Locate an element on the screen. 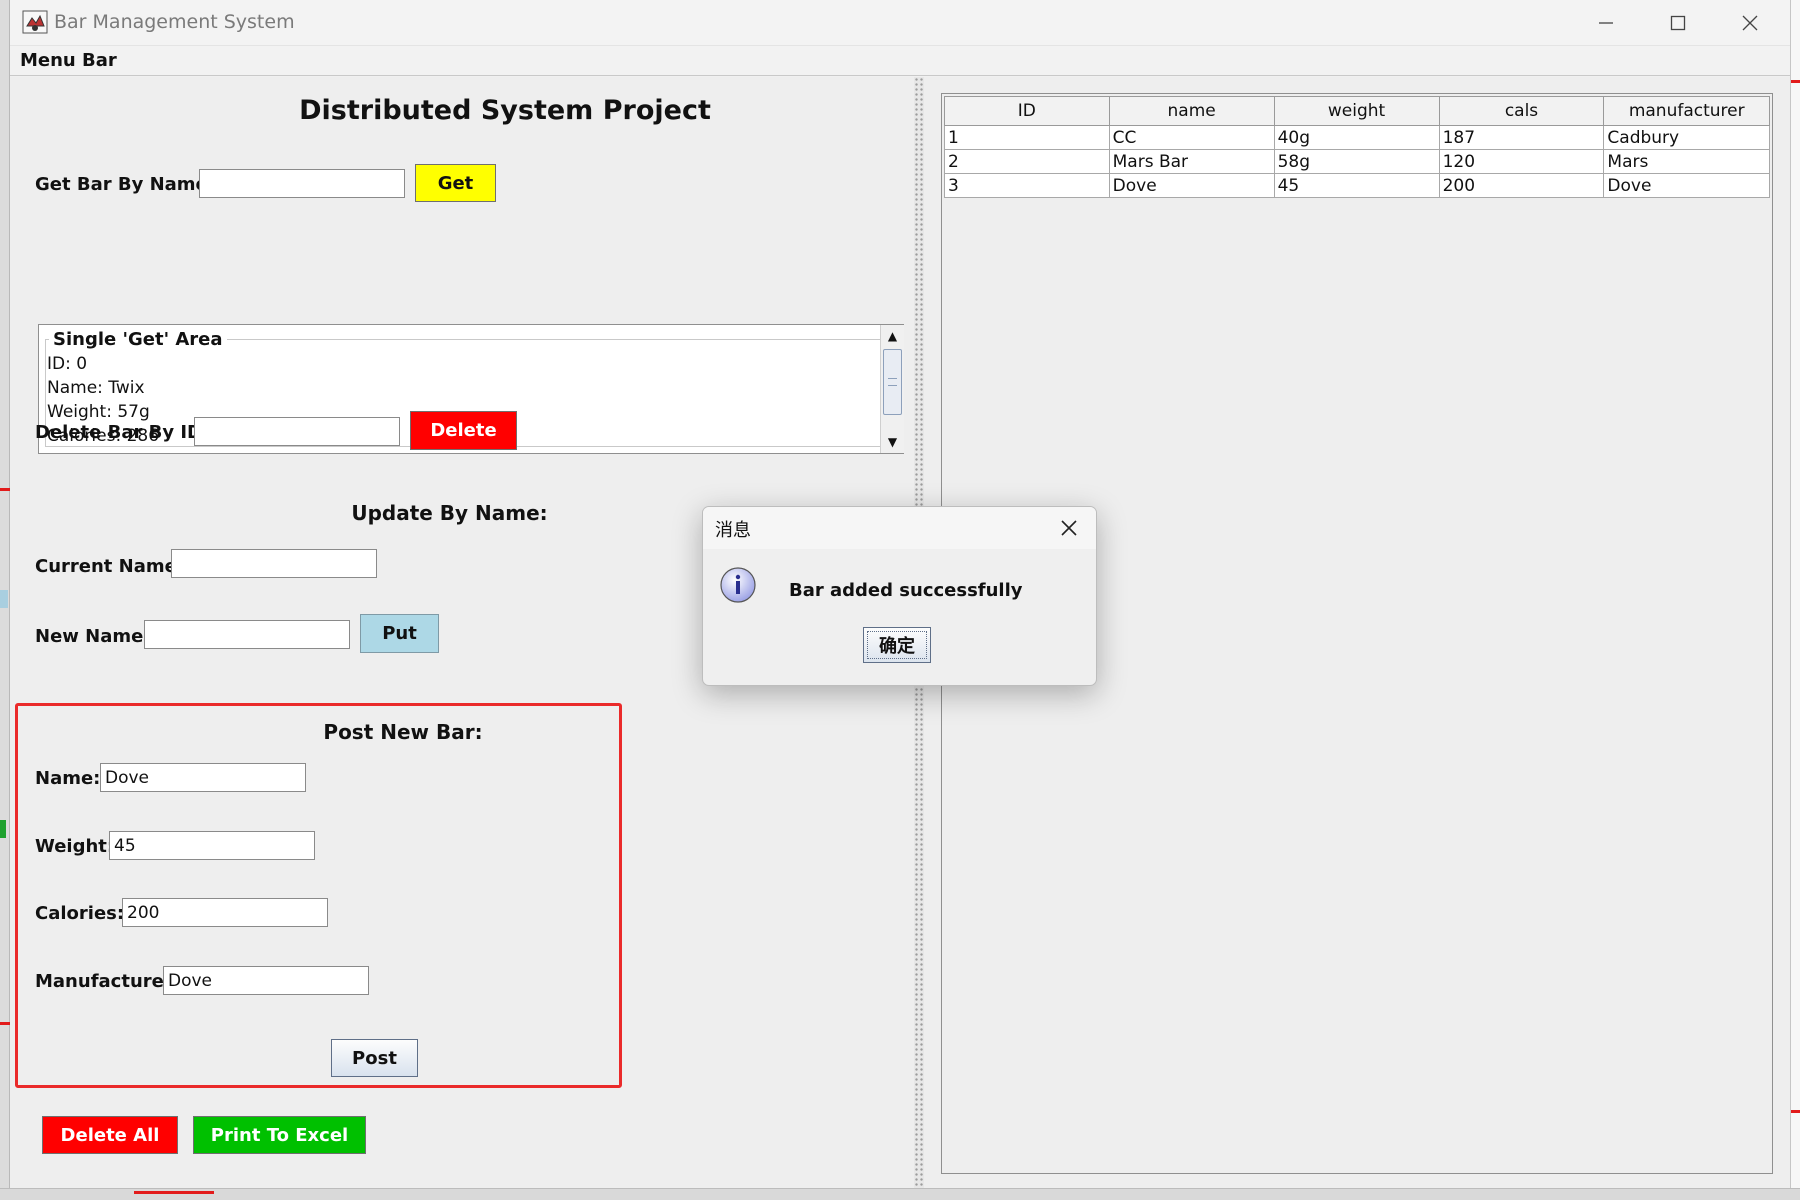 Image resolution: width=1800 pixels, height=1200 pixels. table-cell: Cadbury is located at coordinates (1686, 137).